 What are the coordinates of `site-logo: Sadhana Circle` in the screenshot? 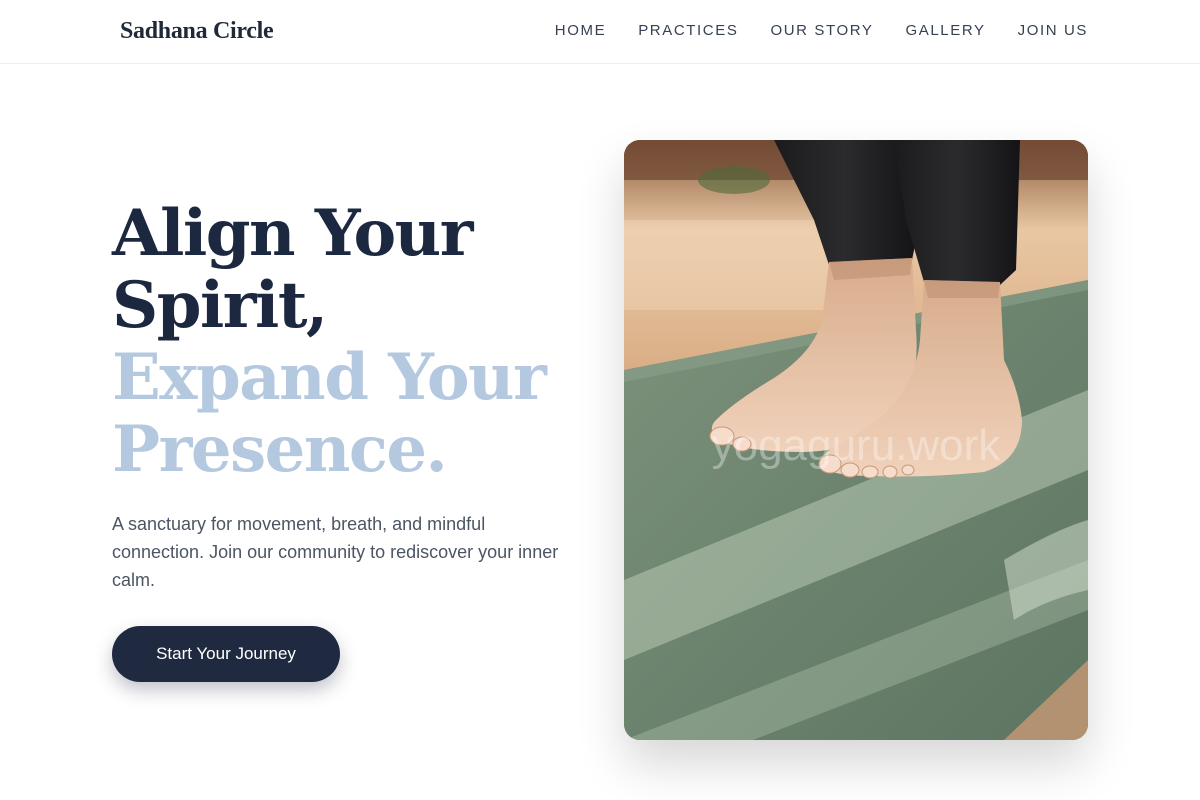 It's located at (197, 31).